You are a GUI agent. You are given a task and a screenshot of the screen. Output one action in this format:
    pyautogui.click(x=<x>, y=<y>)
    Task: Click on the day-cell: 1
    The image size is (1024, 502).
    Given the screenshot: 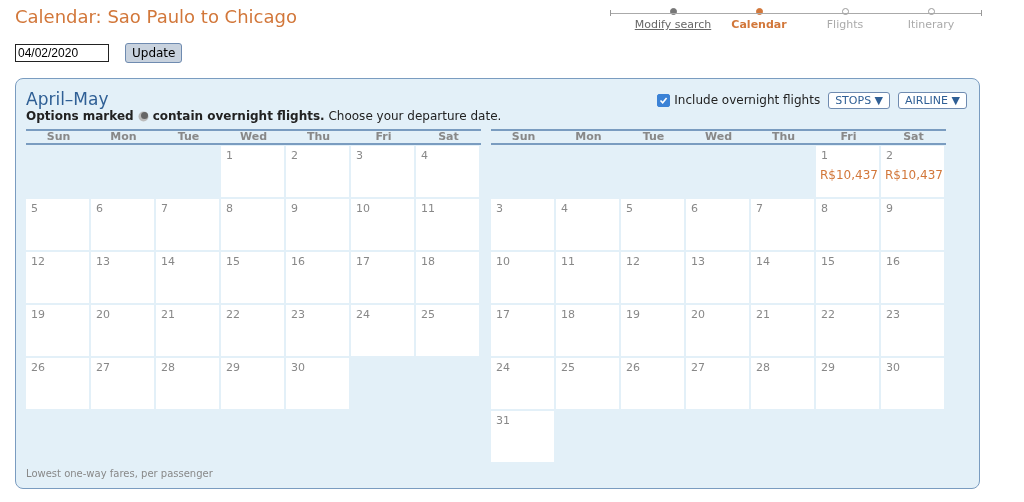 What is the action you would take?
    pyautogui.click(x=252, y=171)
    